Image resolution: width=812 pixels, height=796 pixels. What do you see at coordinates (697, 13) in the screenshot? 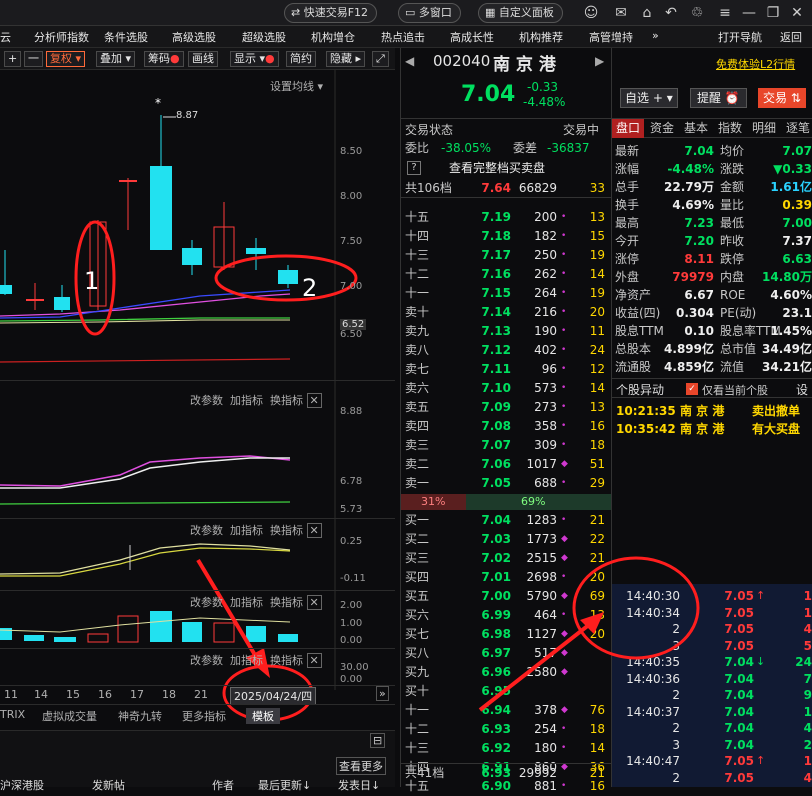
I see `skin-icon: ♲` at bounding box center [697, 13].